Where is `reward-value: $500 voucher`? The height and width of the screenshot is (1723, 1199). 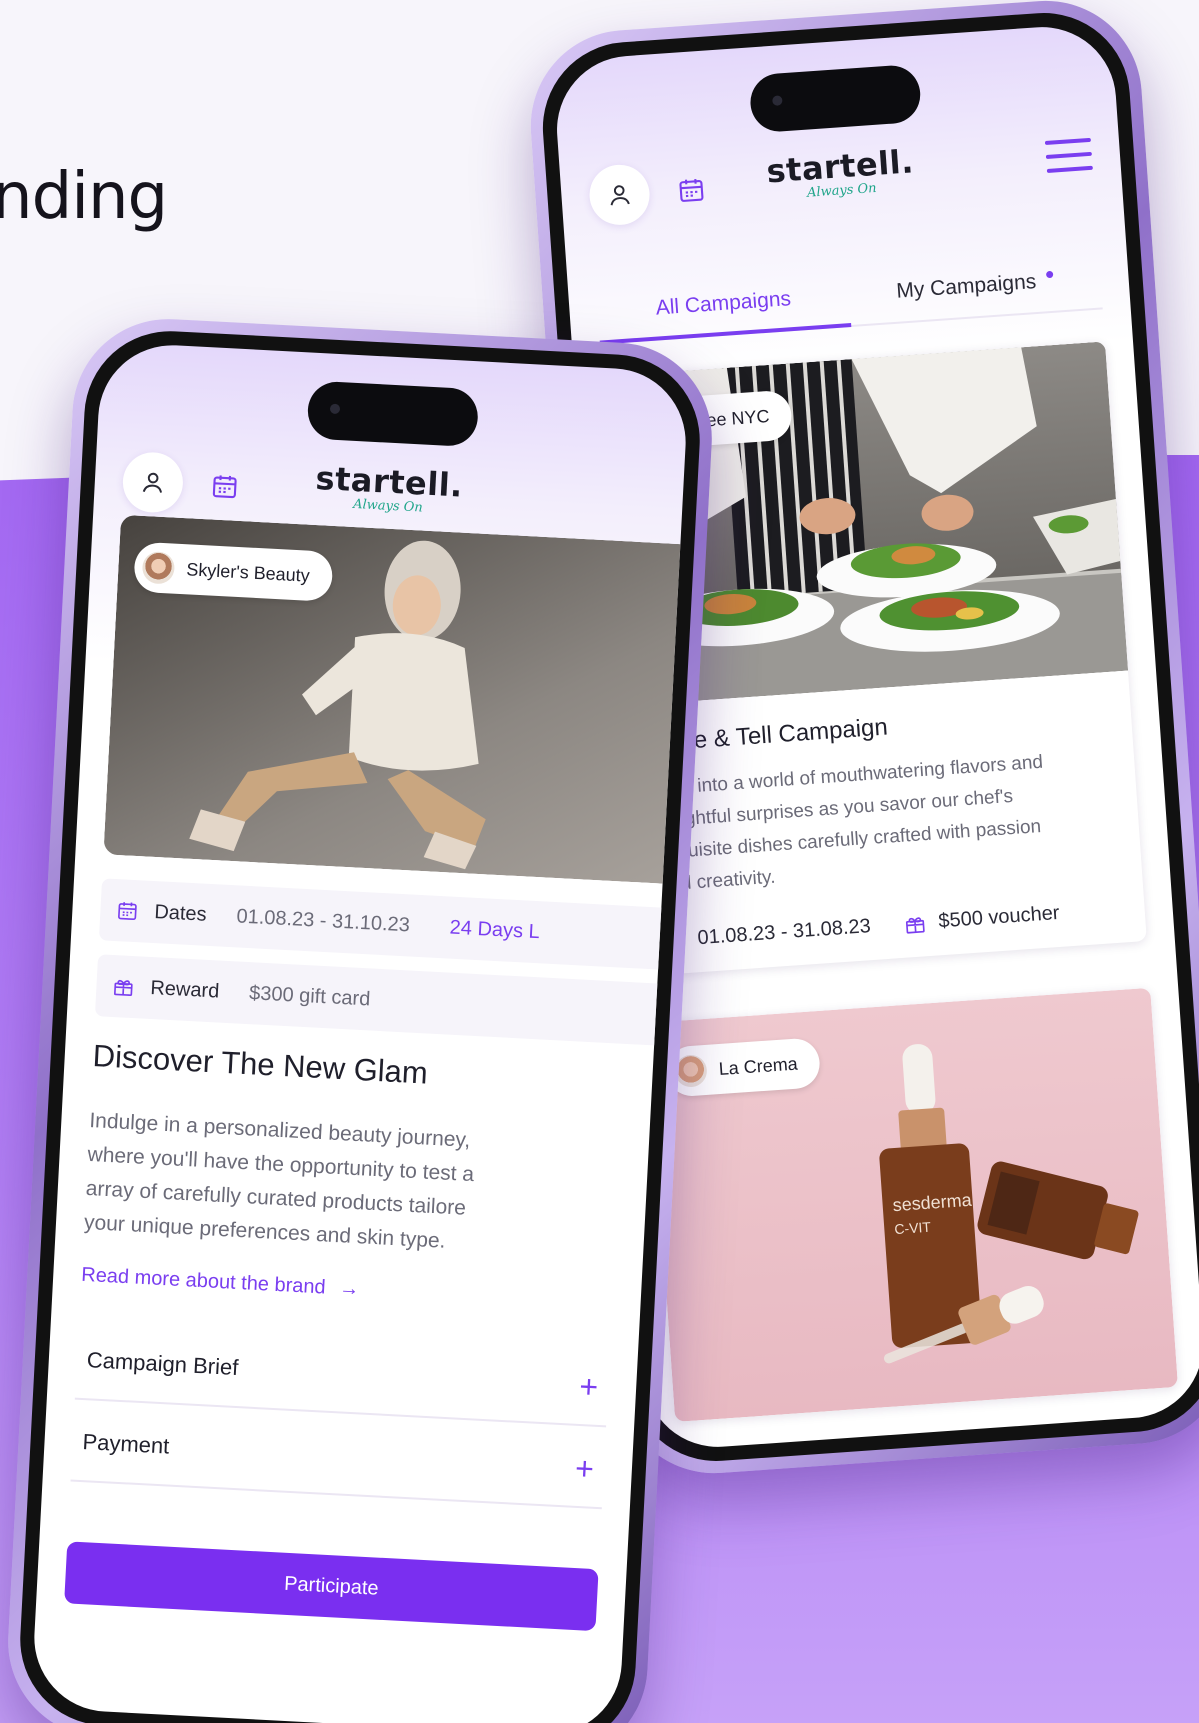
reward-value: $500 voucher is located at coordinates (999, 917).